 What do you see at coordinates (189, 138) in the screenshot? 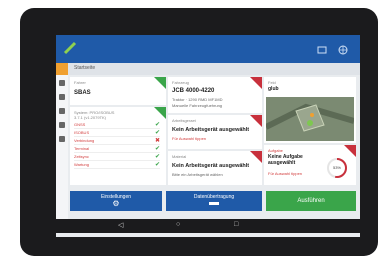
I see `implement-note: Für Auswahl tippen` at bounding box center [189, 138].